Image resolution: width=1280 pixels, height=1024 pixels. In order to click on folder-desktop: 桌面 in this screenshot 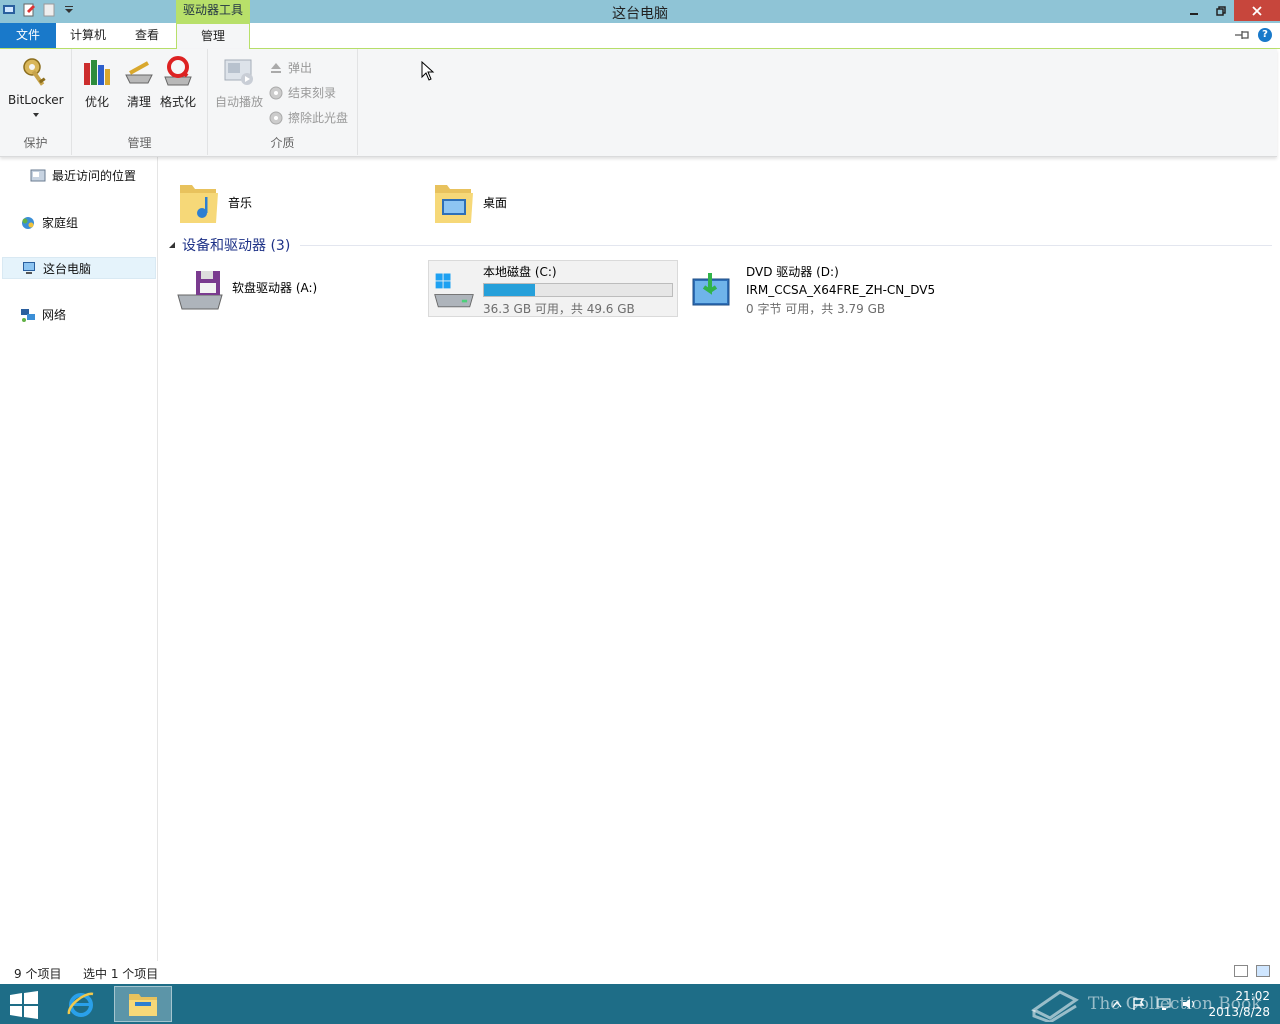, I will do `click(470, 202)`.